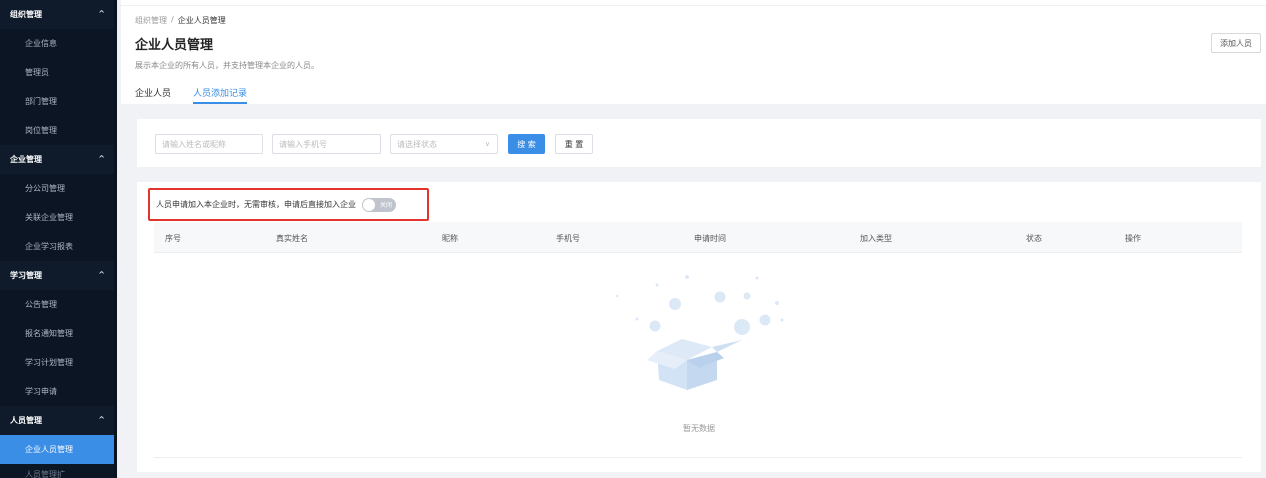  Describe the element at coordinates (45, 473) in the screenshot. I see `sidebar-item-label: 人员管理扩` at that location.